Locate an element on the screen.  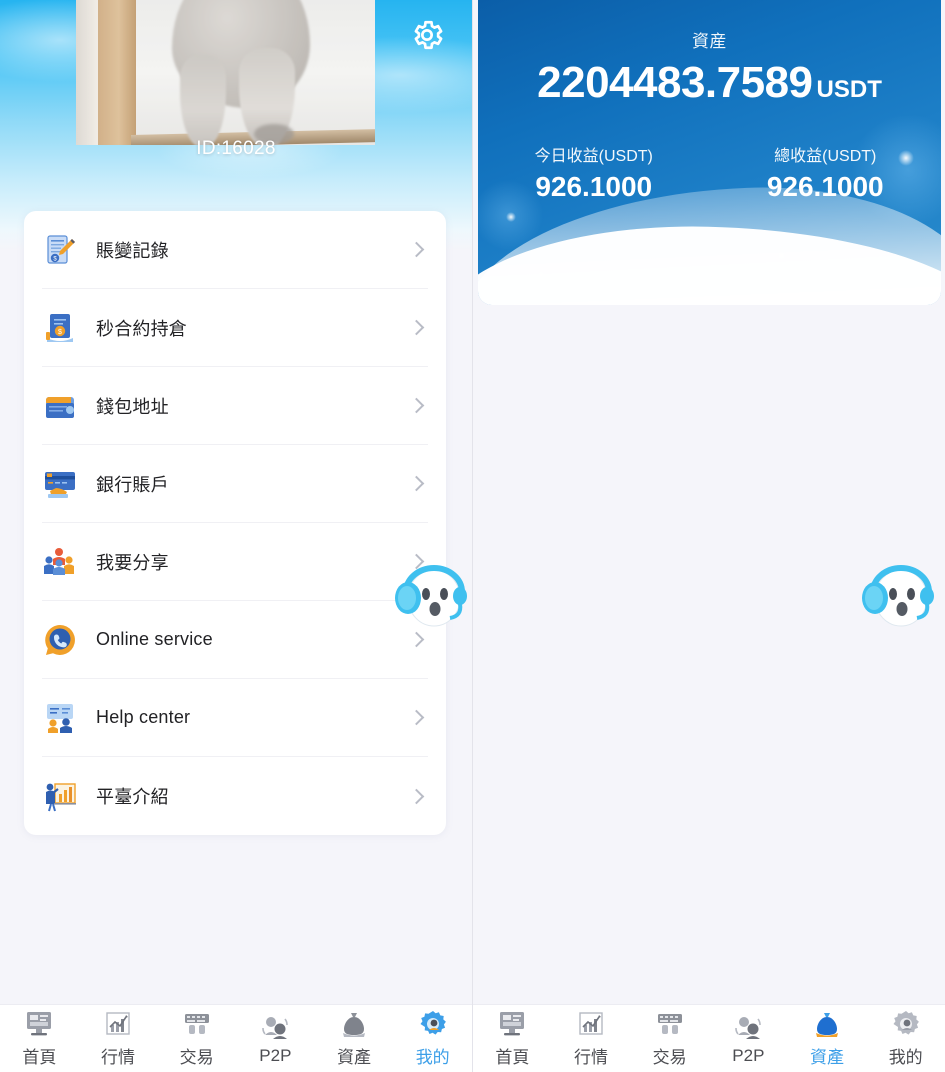
user-id-label: ID:16028 is located at coordinates (236, 148).